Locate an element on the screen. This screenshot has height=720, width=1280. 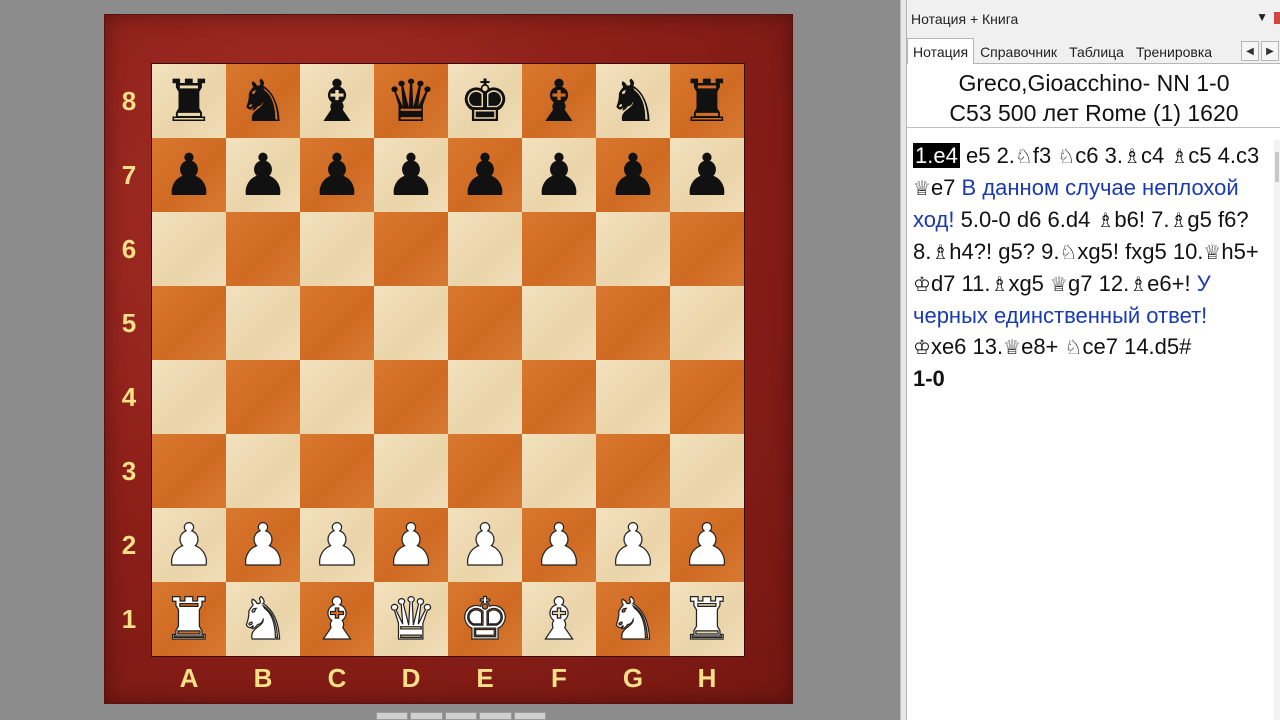
square-g3 is located at coordinates (633, 471).